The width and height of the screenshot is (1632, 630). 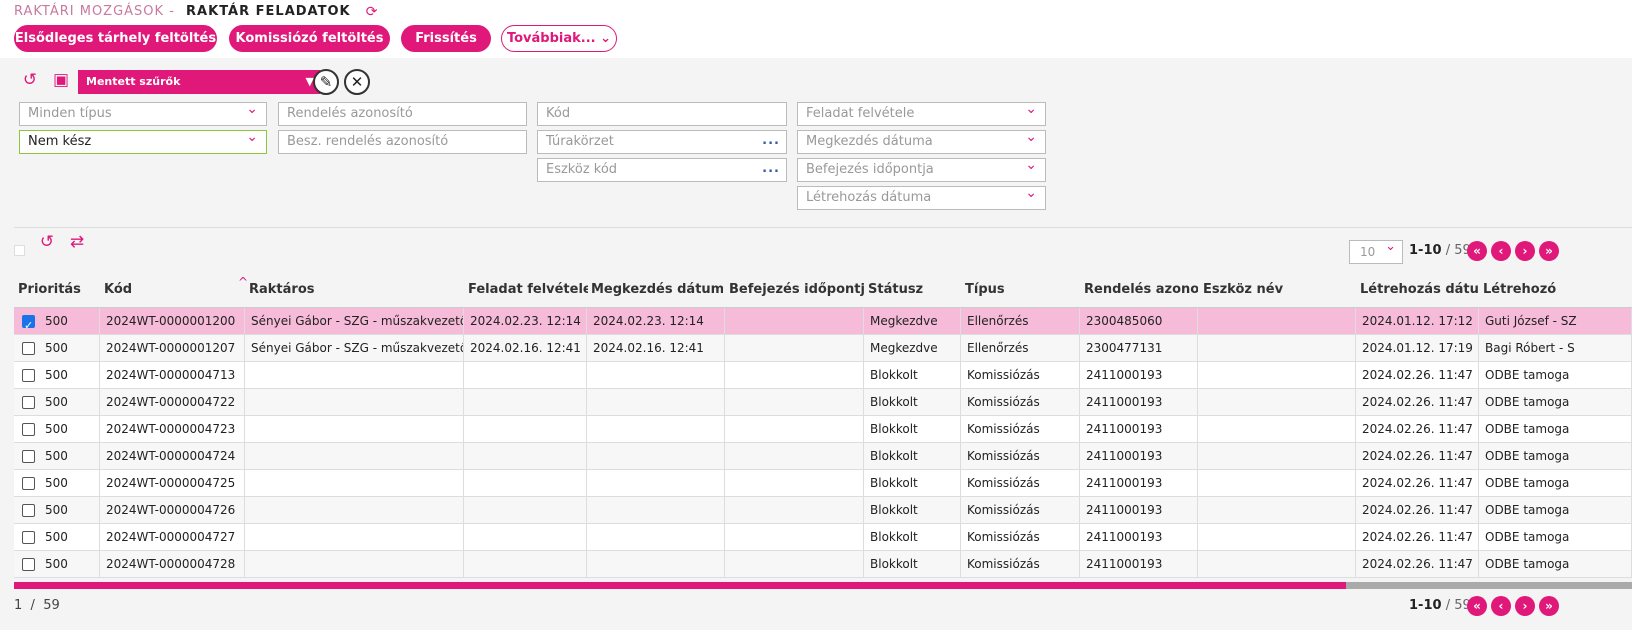 What do you see at coordinates (174, 289) in the screenshot?
I see `col-code: Kód` at bounding box center [174, 289].